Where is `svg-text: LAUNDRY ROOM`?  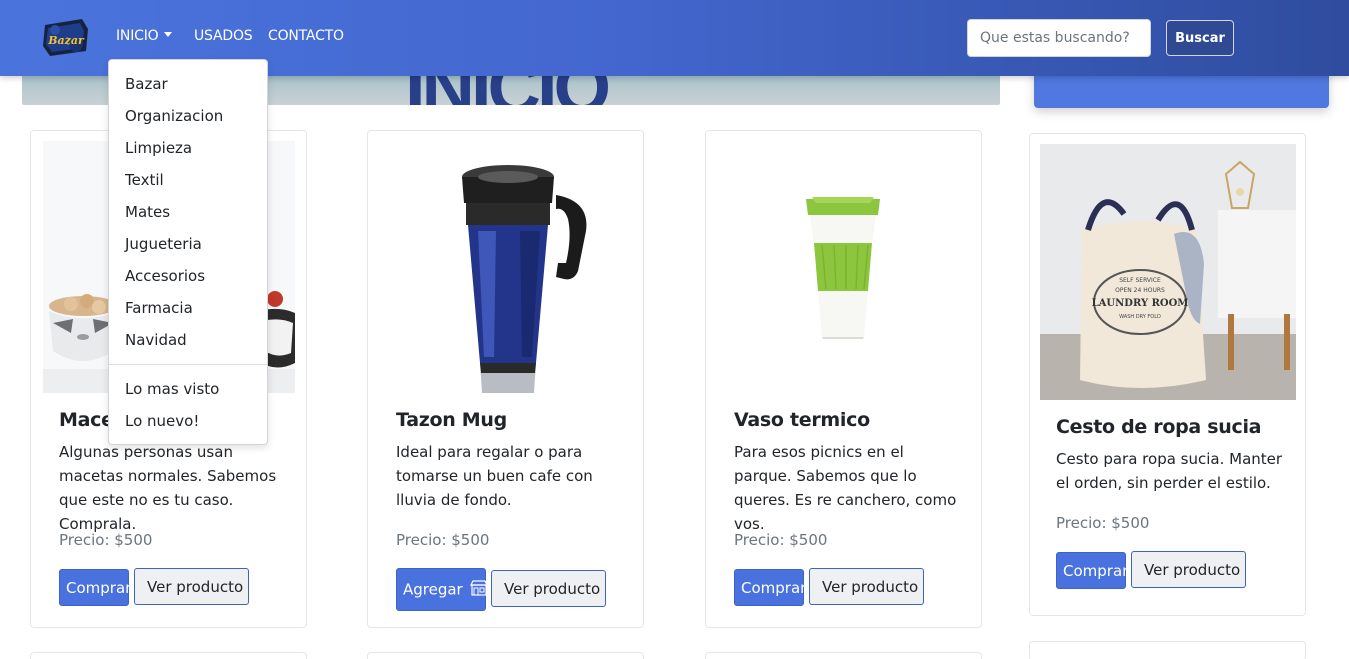
svg-text: LAUNDRY ROOM is located at coordinates (1140, 303).